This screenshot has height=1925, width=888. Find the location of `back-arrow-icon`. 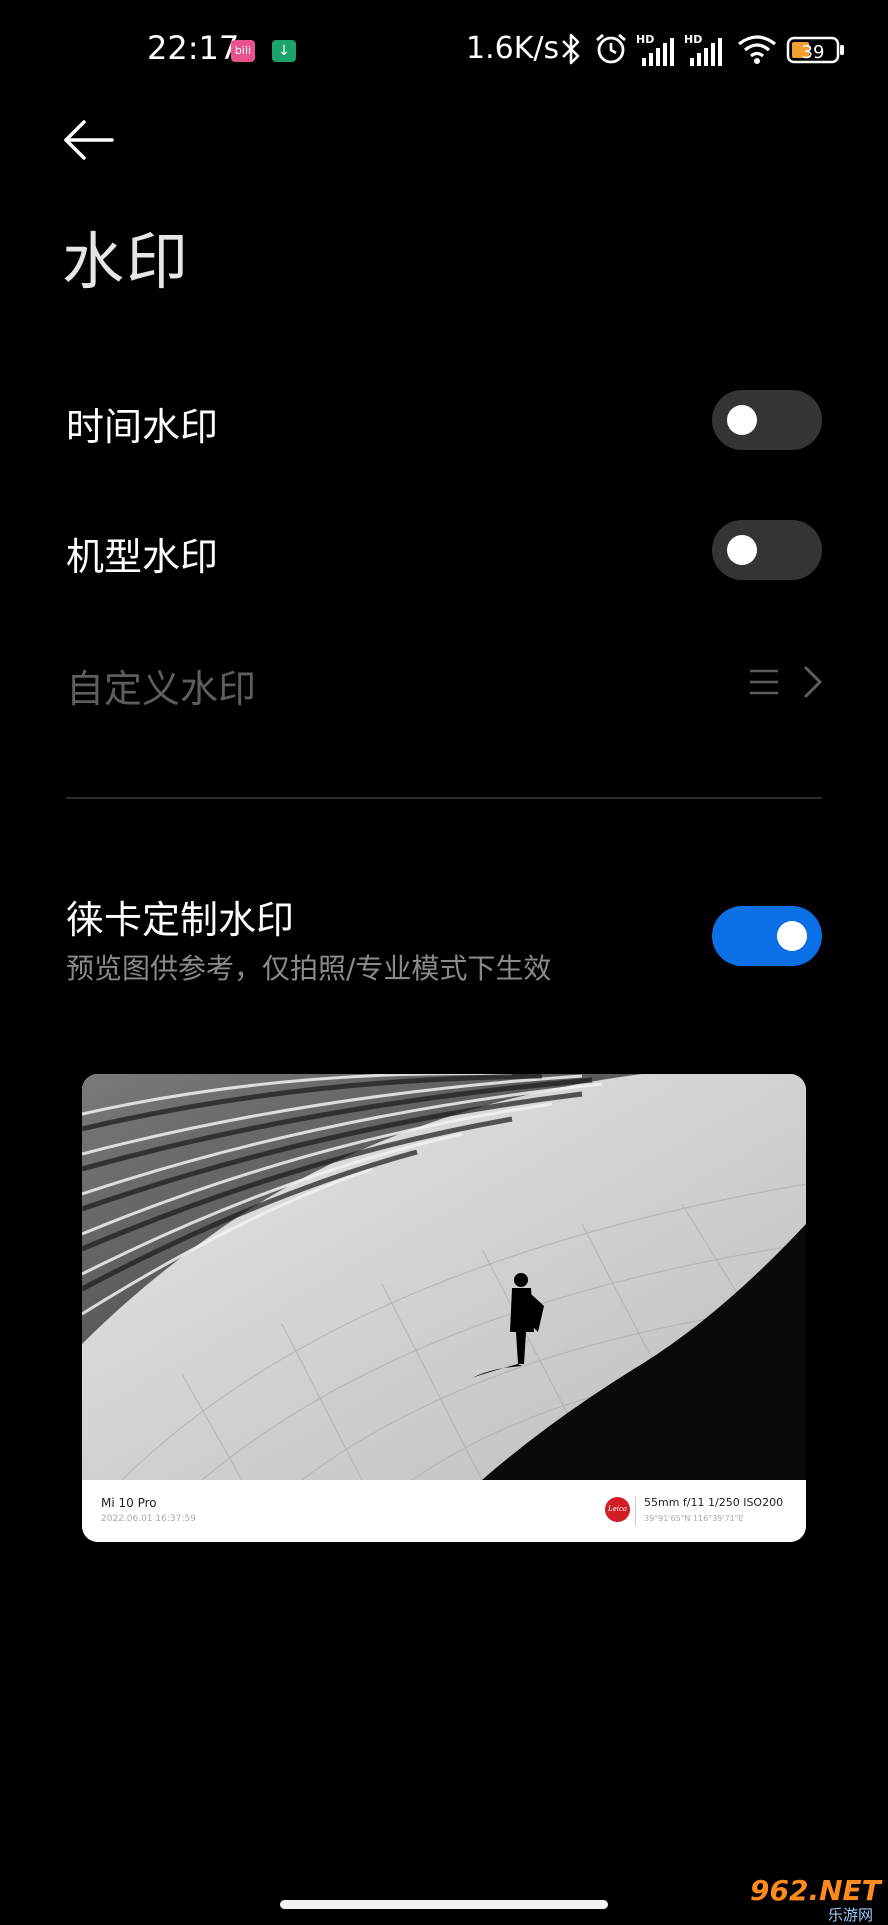

back-arrow-icon is located at coordinates (89, 140).